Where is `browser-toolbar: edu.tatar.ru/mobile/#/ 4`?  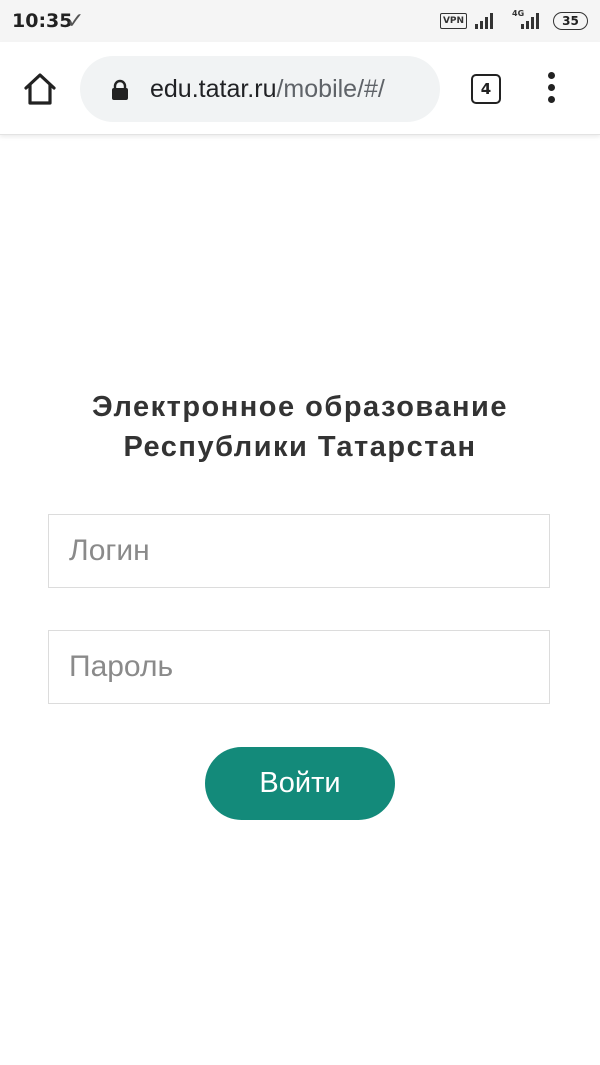
browser-toolbar: edu.tatar.ru/mobile/#/ 4 is located at coordinates (300, 88).